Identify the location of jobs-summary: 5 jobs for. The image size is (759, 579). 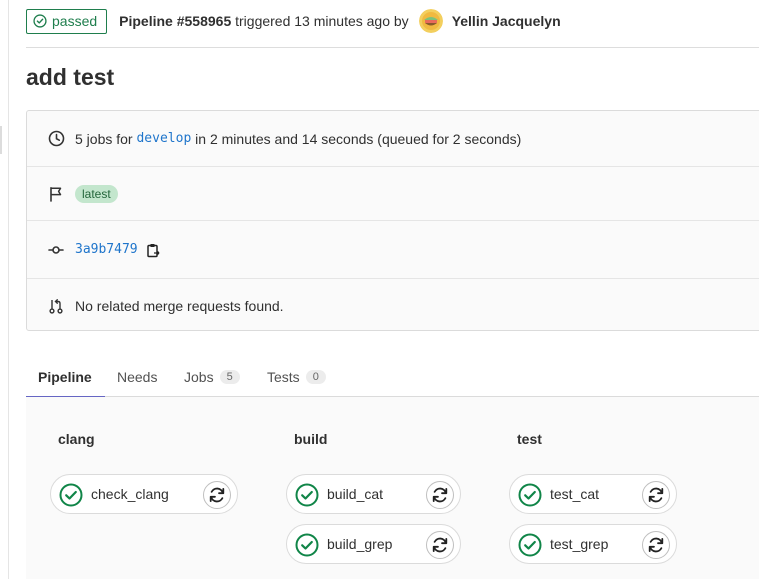
(104, 138).